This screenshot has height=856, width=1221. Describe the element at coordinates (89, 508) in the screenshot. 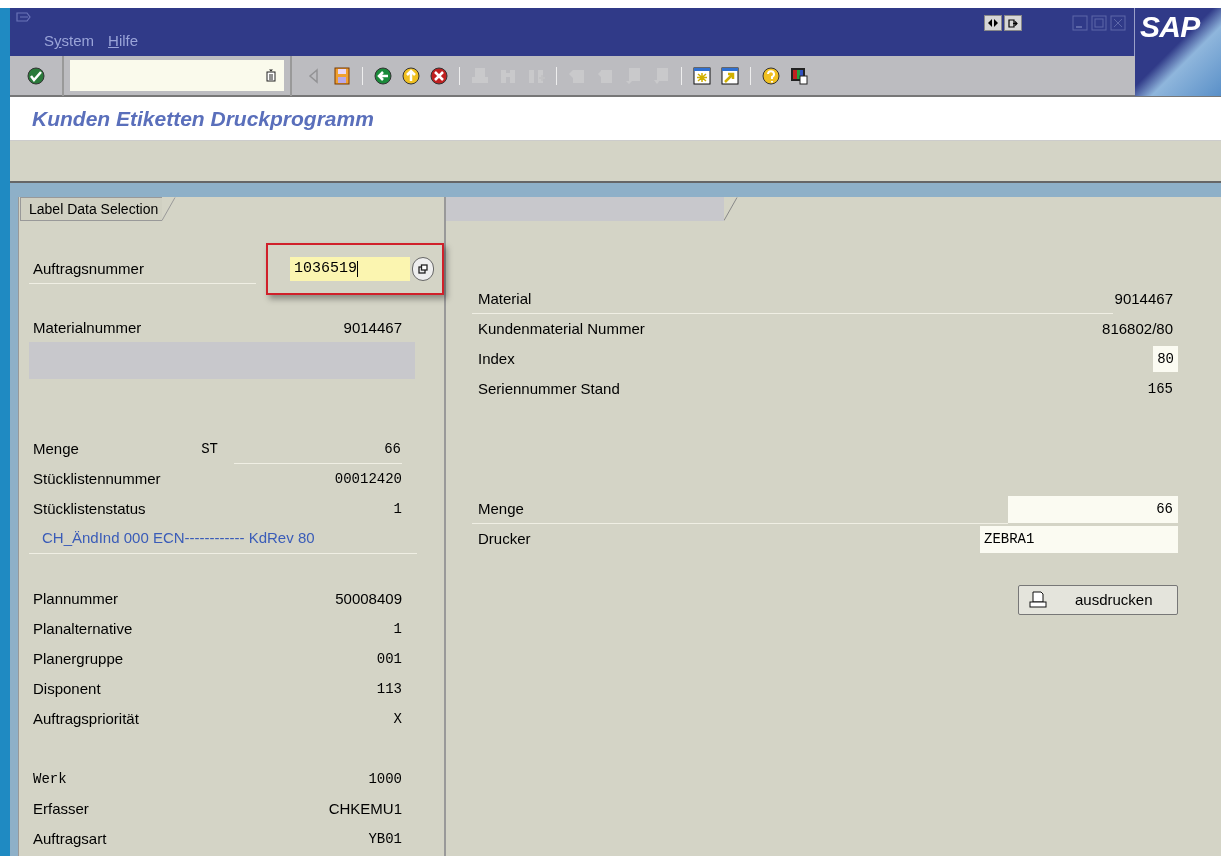

I see `field-label: Stücklistenstatus` at that location.